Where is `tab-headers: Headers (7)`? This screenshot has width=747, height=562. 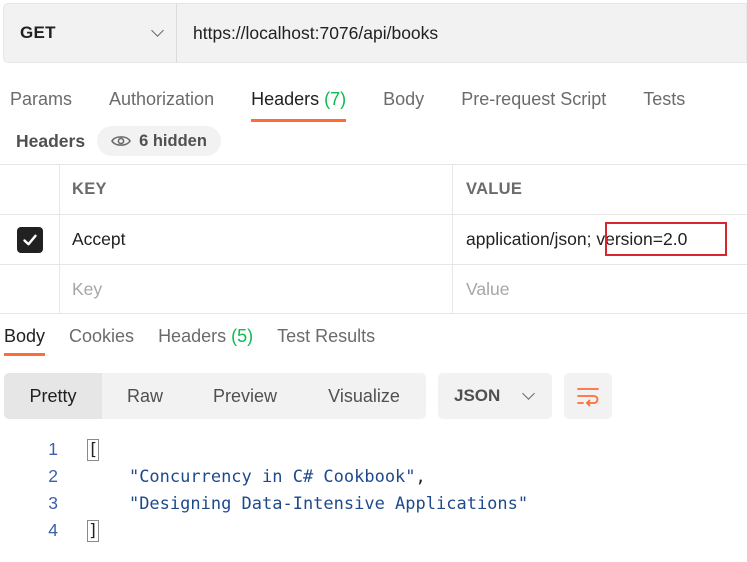
tab-headers: Headers (7) is located at coordinates (299, 104).